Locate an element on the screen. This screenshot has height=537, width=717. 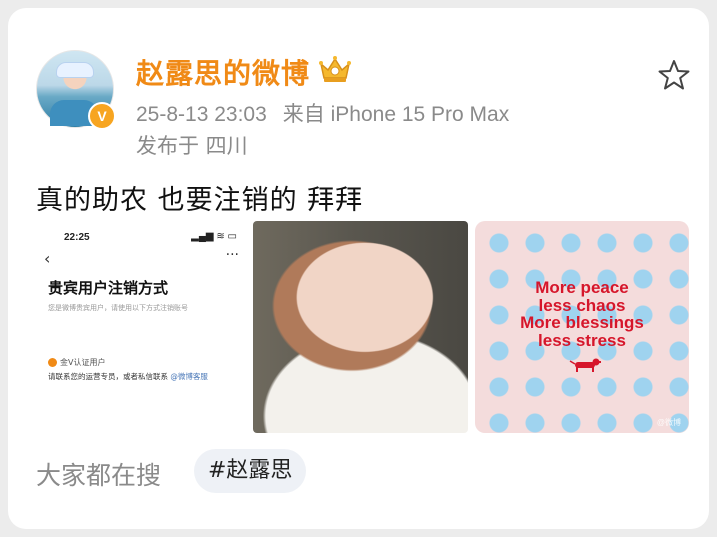
more-icon: ··· is located at coordinates (232, 255).